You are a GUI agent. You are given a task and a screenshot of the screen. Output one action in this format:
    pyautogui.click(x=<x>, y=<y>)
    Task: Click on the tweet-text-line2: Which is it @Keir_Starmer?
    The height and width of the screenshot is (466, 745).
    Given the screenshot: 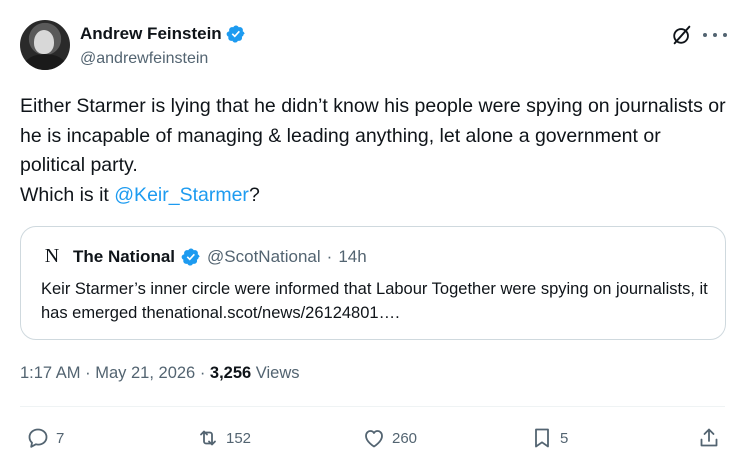 What is the action you would take?
    pyautogui.click(x=375, y=196)
    